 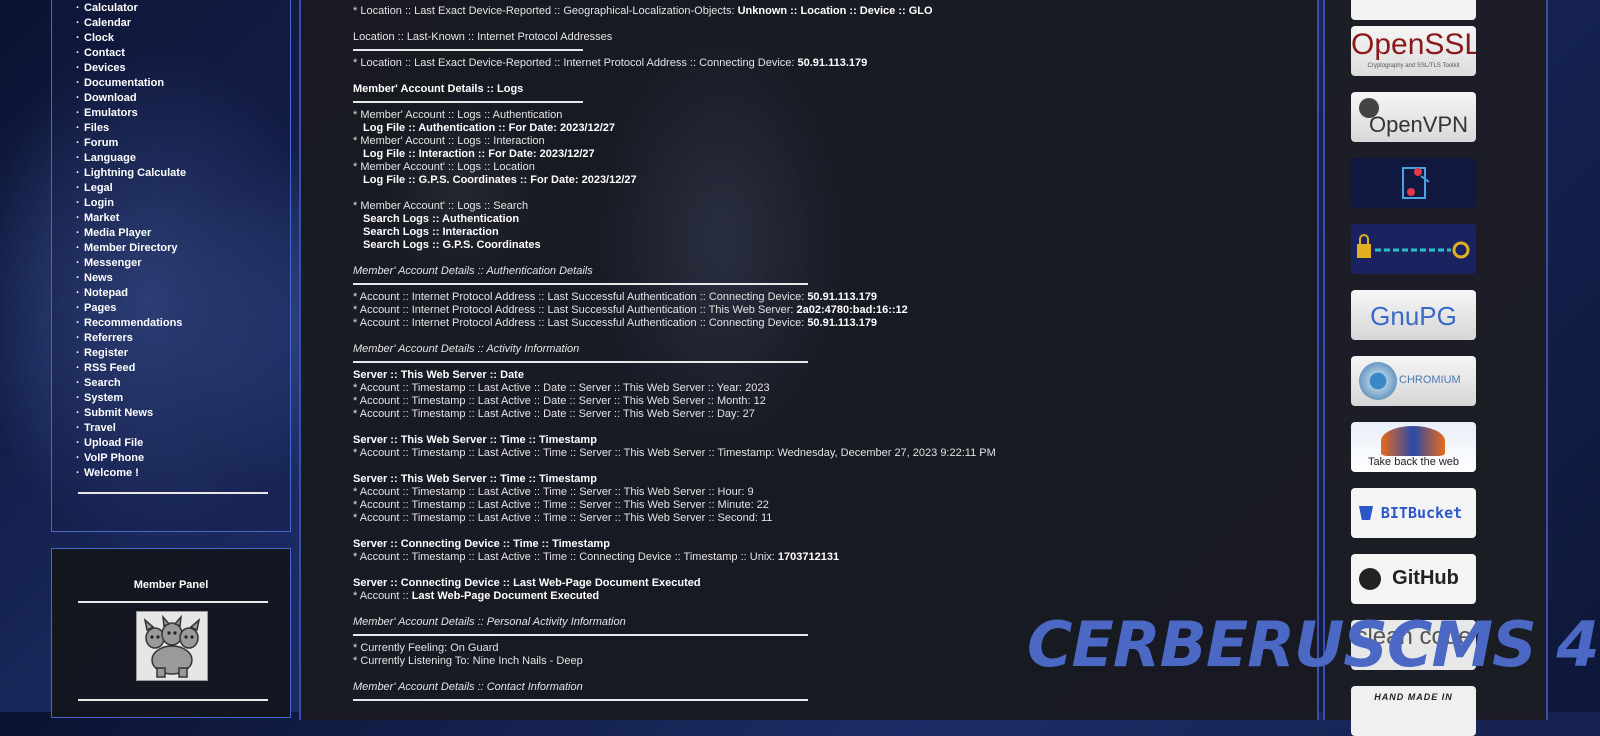 What do you see at coordinates (131, 38) in the screenshot?
I see `sidebar-item-clock: · Clock` at bounding box center [131, 38].